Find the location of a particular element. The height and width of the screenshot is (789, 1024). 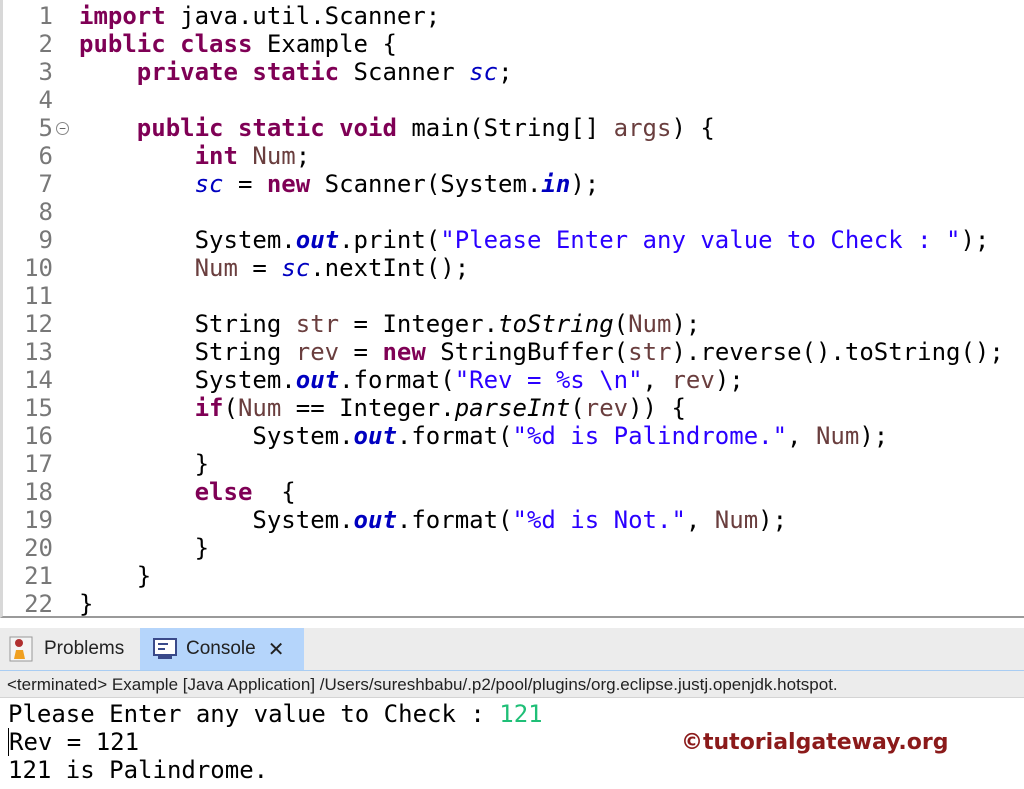

code-text: ) { is located at coordinates (693, 128).